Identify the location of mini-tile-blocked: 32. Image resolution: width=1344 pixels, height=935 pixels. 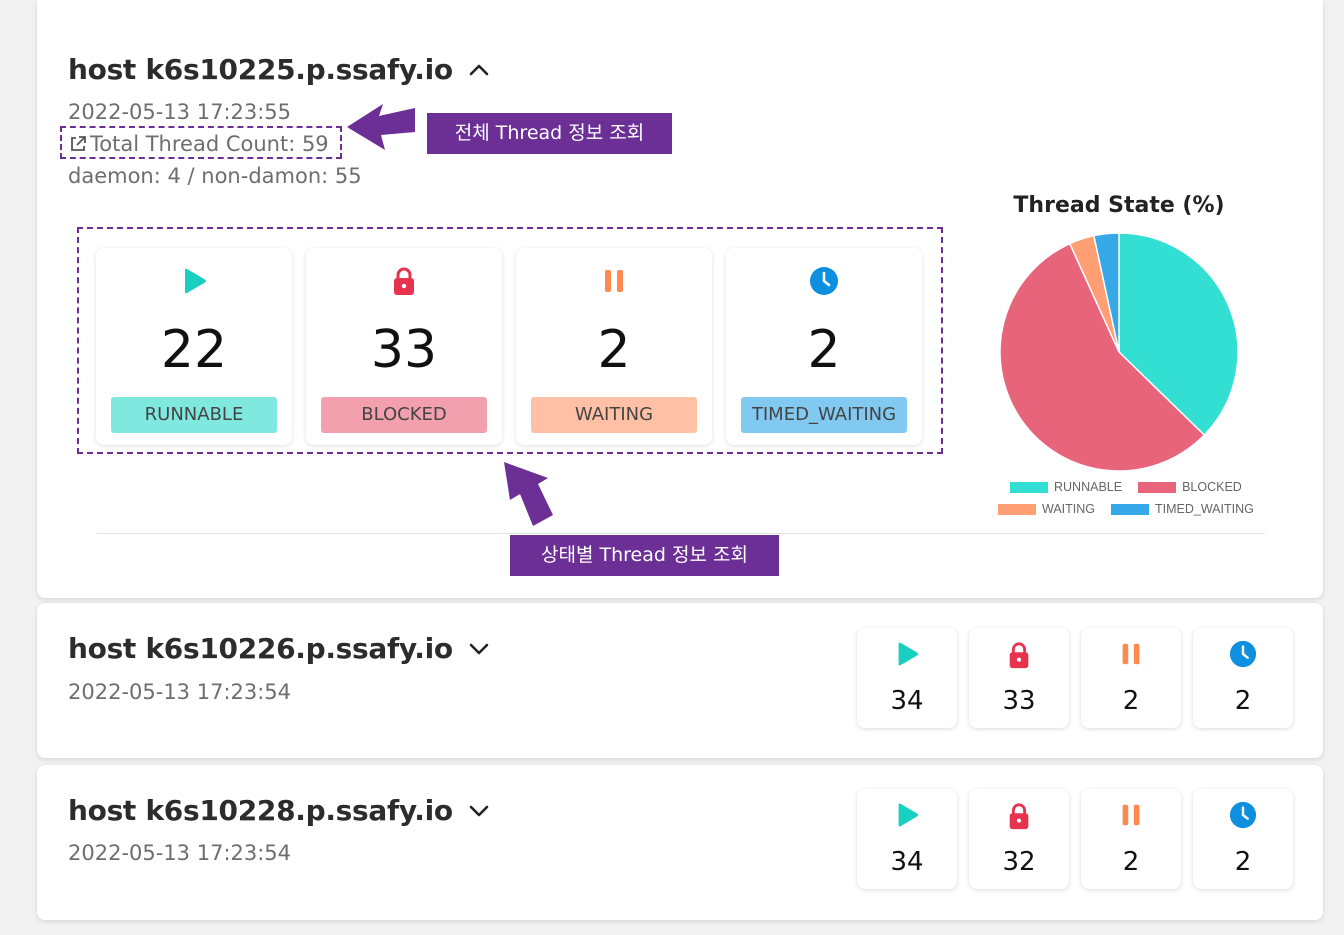
(1019, 839).